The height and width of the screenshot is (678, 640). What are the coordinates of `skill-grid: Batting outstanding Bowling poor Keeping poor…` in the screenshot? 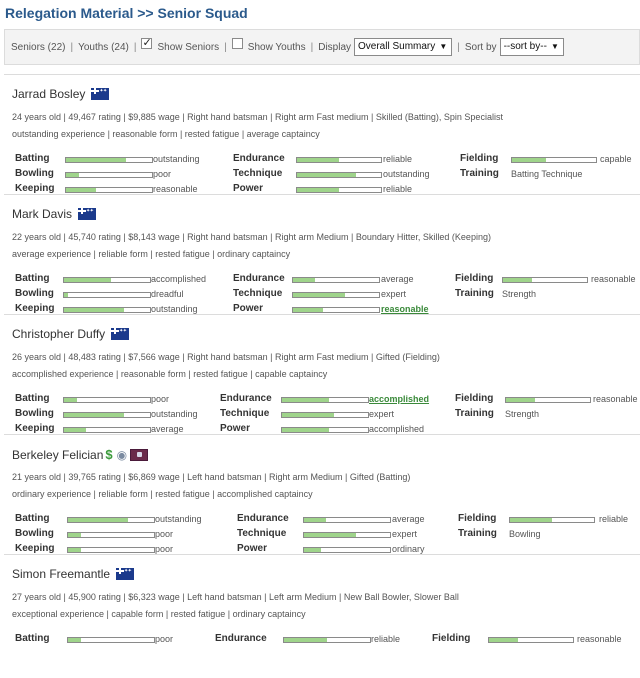 It's located at (322, 535).